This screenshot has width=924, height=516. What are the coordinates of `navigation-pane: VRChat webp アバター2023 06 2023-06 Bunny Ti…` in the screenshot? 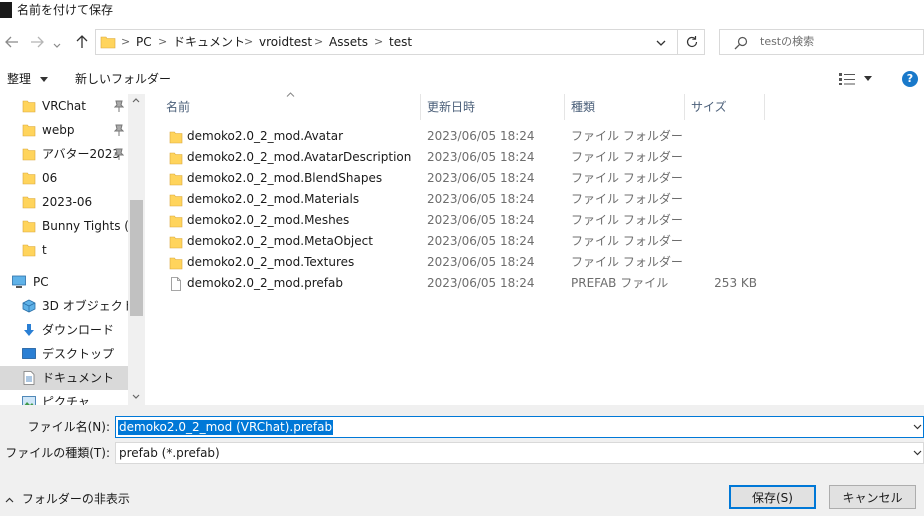 It's located at (72, 249).